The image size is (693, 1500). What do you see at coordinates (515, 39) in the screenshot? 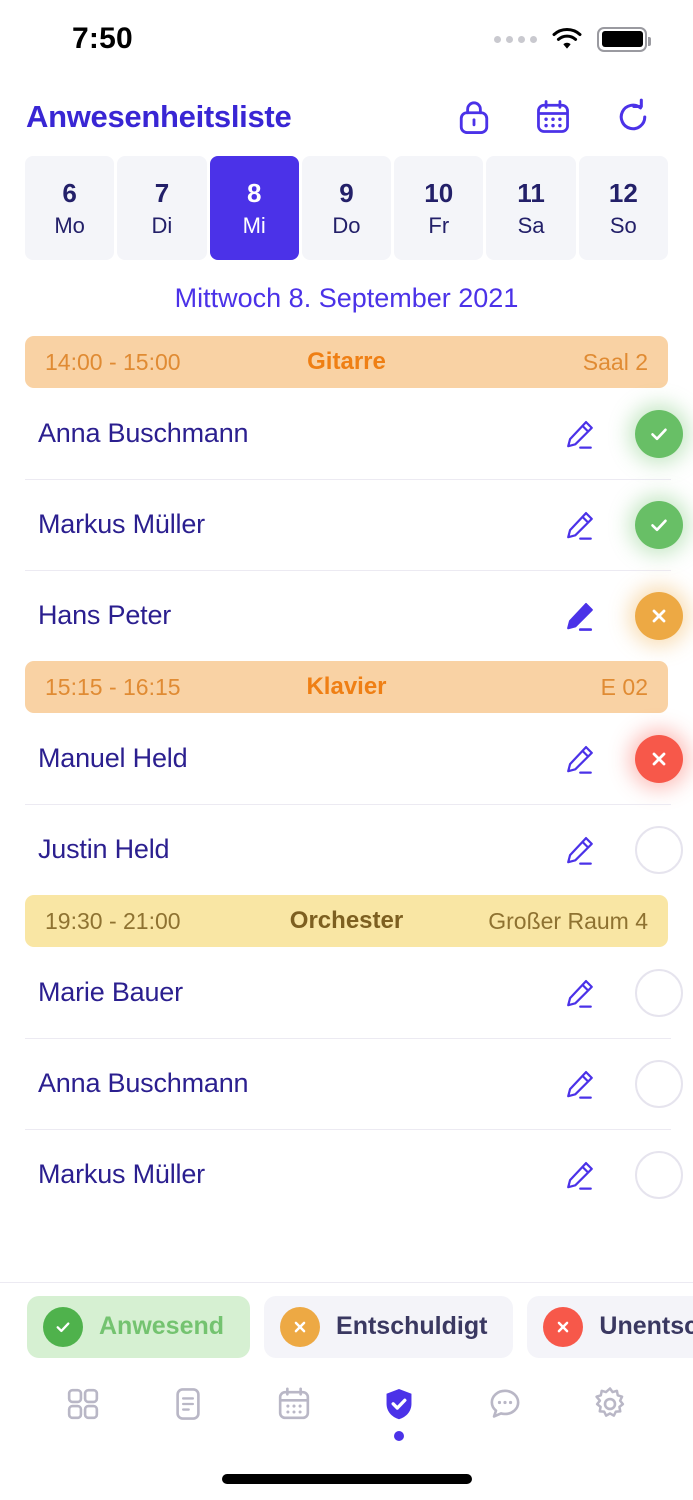
I see `signal-dots-icon` at bounding box center [515, 39].